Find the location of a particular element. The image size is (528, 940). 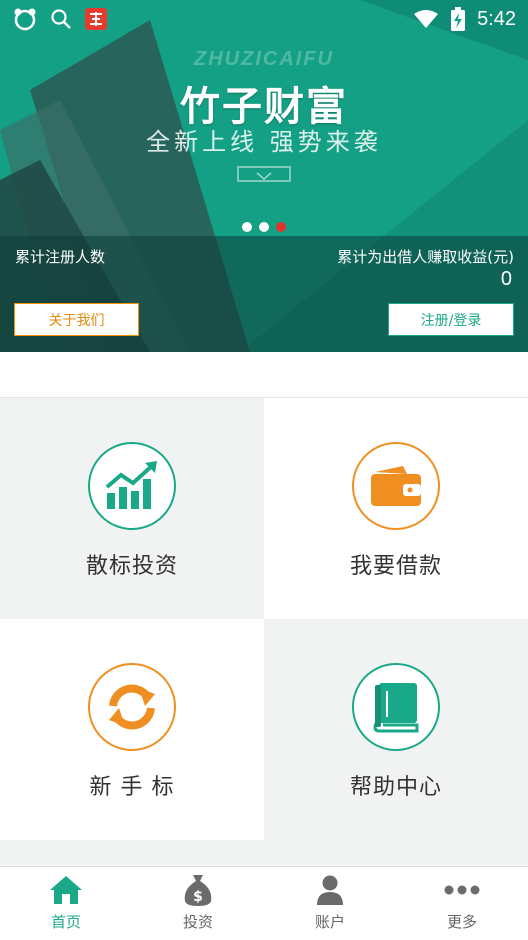

menu-label: 帮助中心 is located at coordinates (395, 787).